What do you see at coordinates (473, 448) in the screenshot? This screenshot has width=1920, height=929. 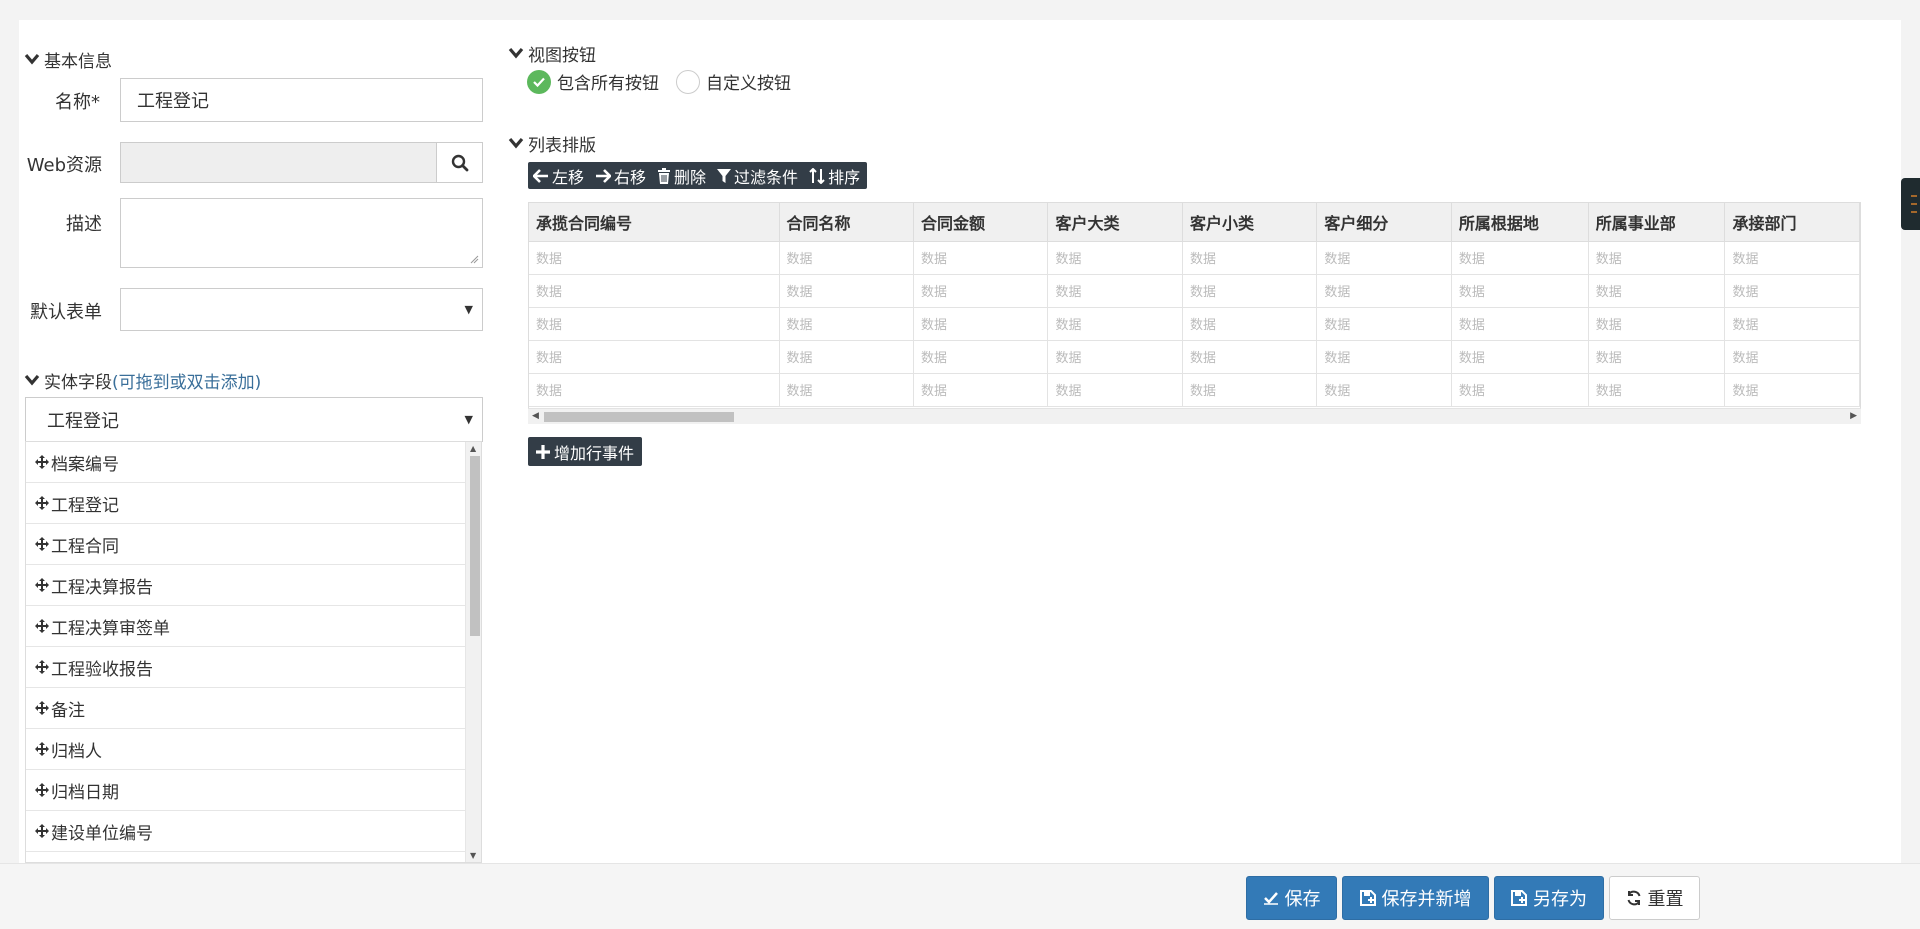 I see `scroll-up-icon: ▲` at bounding box center [473, 448].